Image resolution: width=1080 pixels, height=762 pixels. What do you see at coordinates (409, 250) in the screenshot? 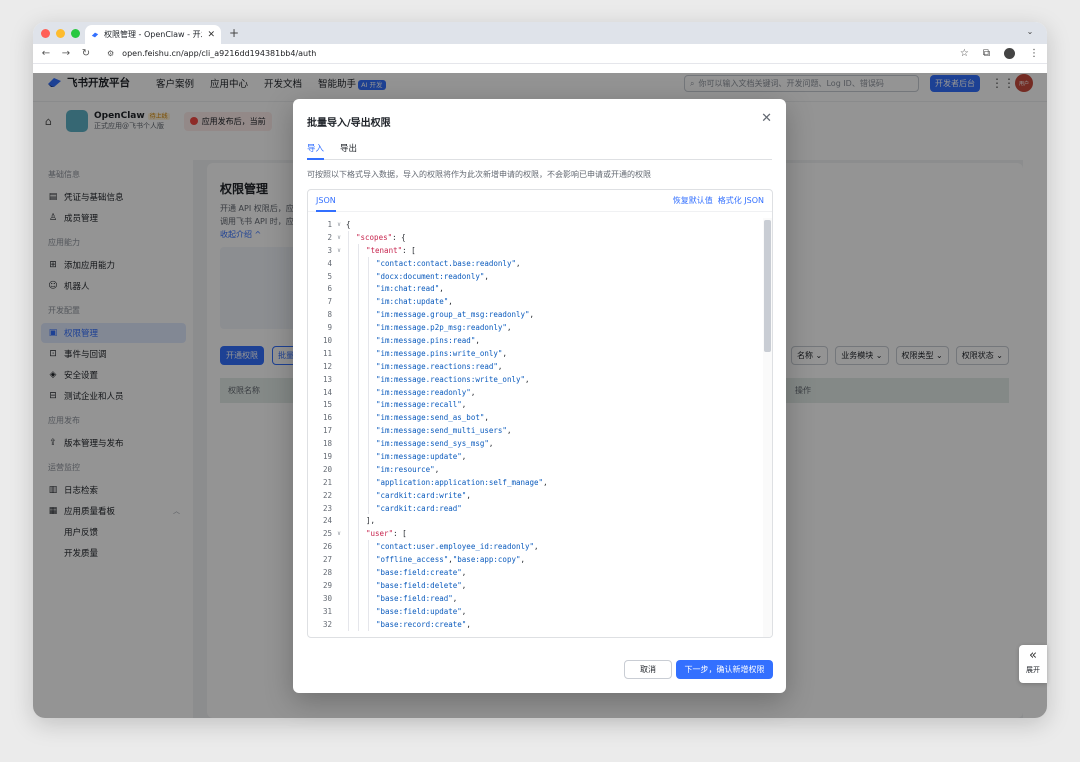
I see `json-punctuation: : [` at bounding box center [409, 250].